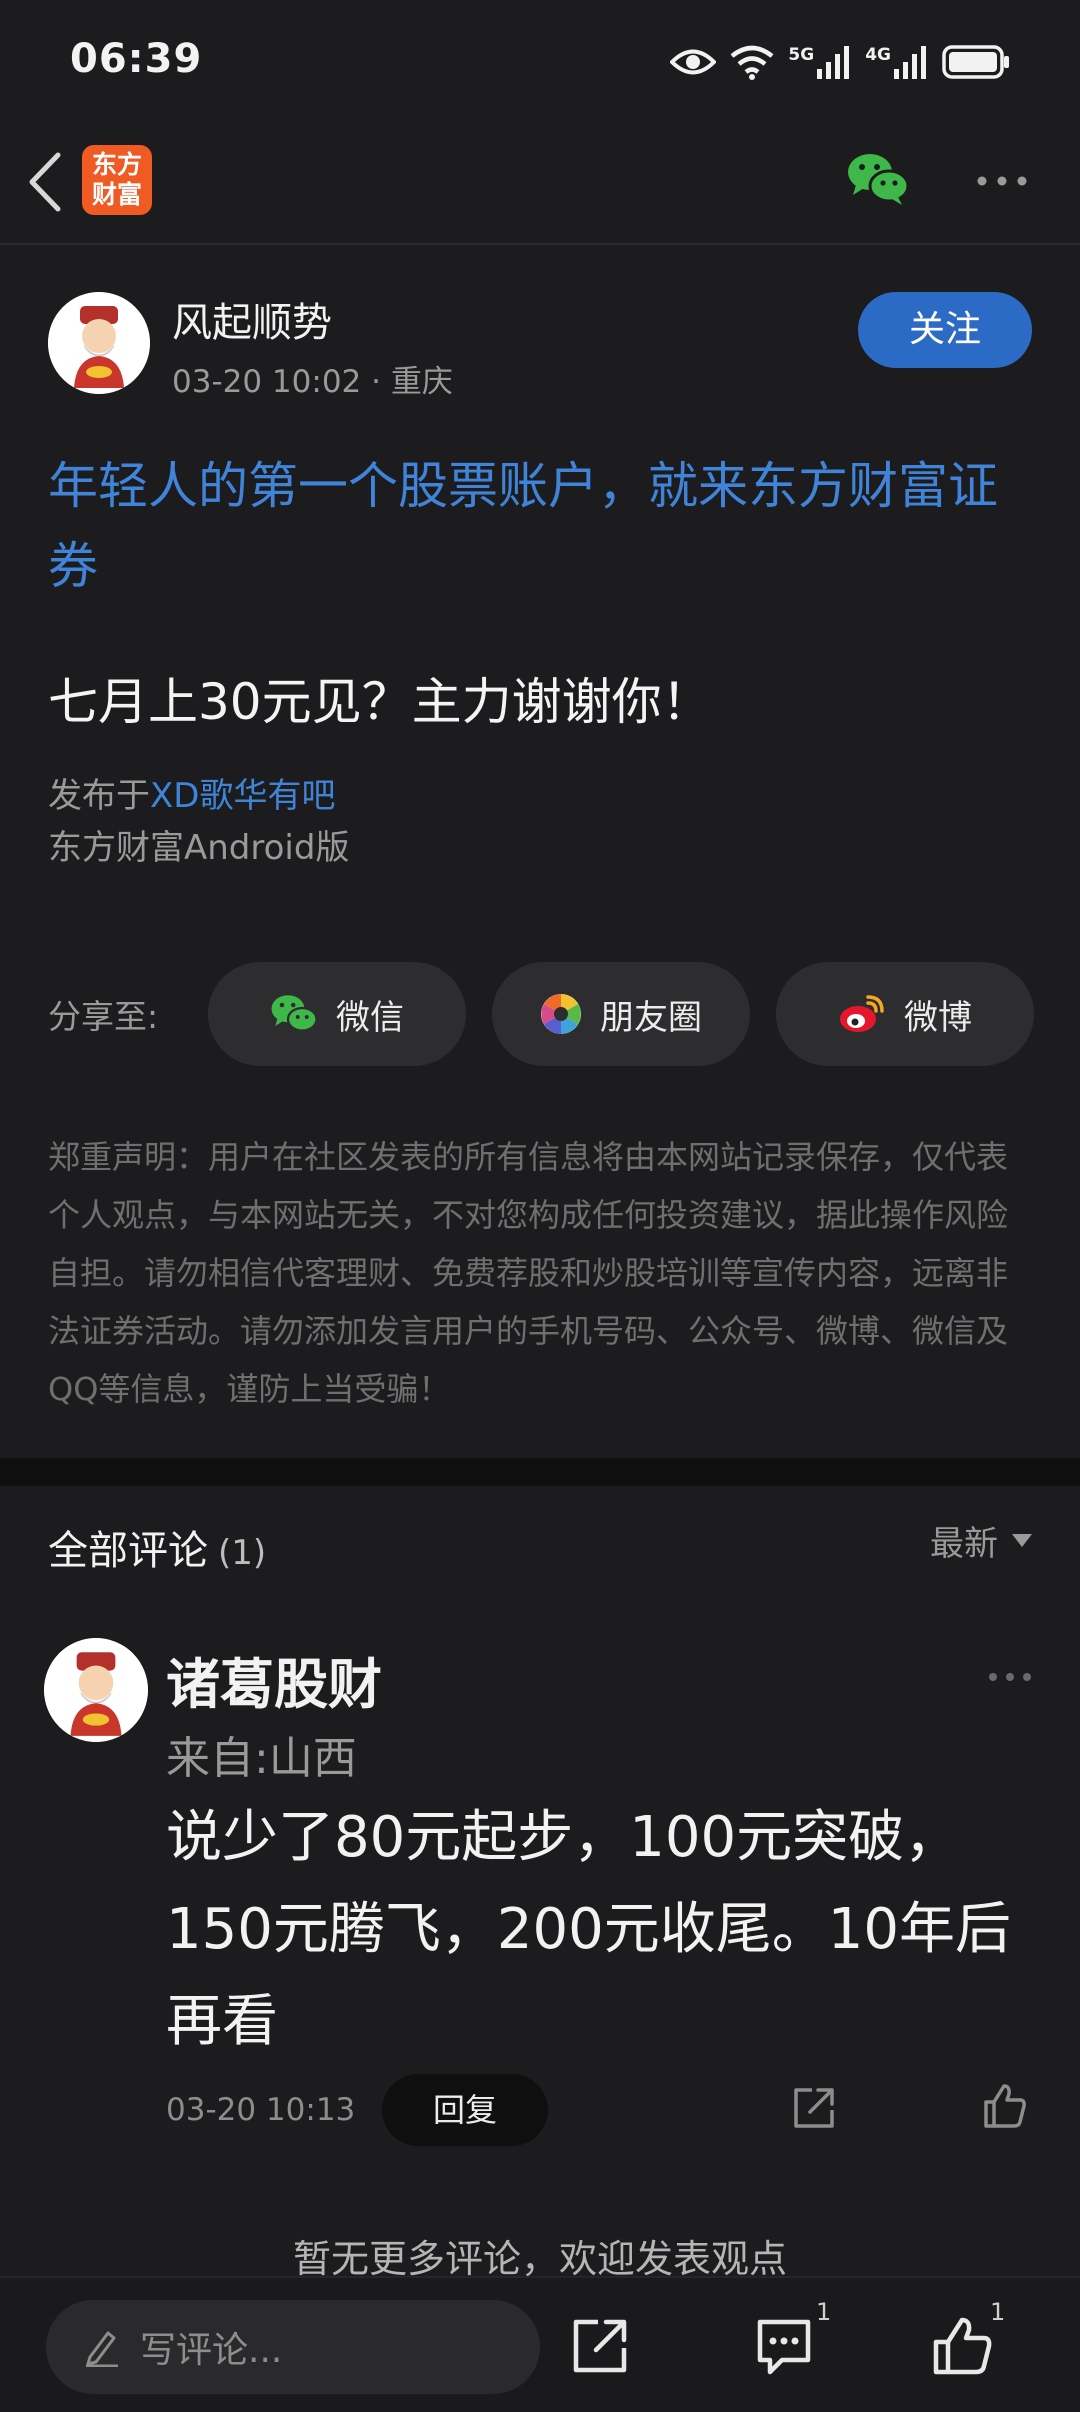 Image resolution: width=1080 pixels, height=2412 pixels. I want to click on signal-4g-icon: 4G, so click(896, 62).